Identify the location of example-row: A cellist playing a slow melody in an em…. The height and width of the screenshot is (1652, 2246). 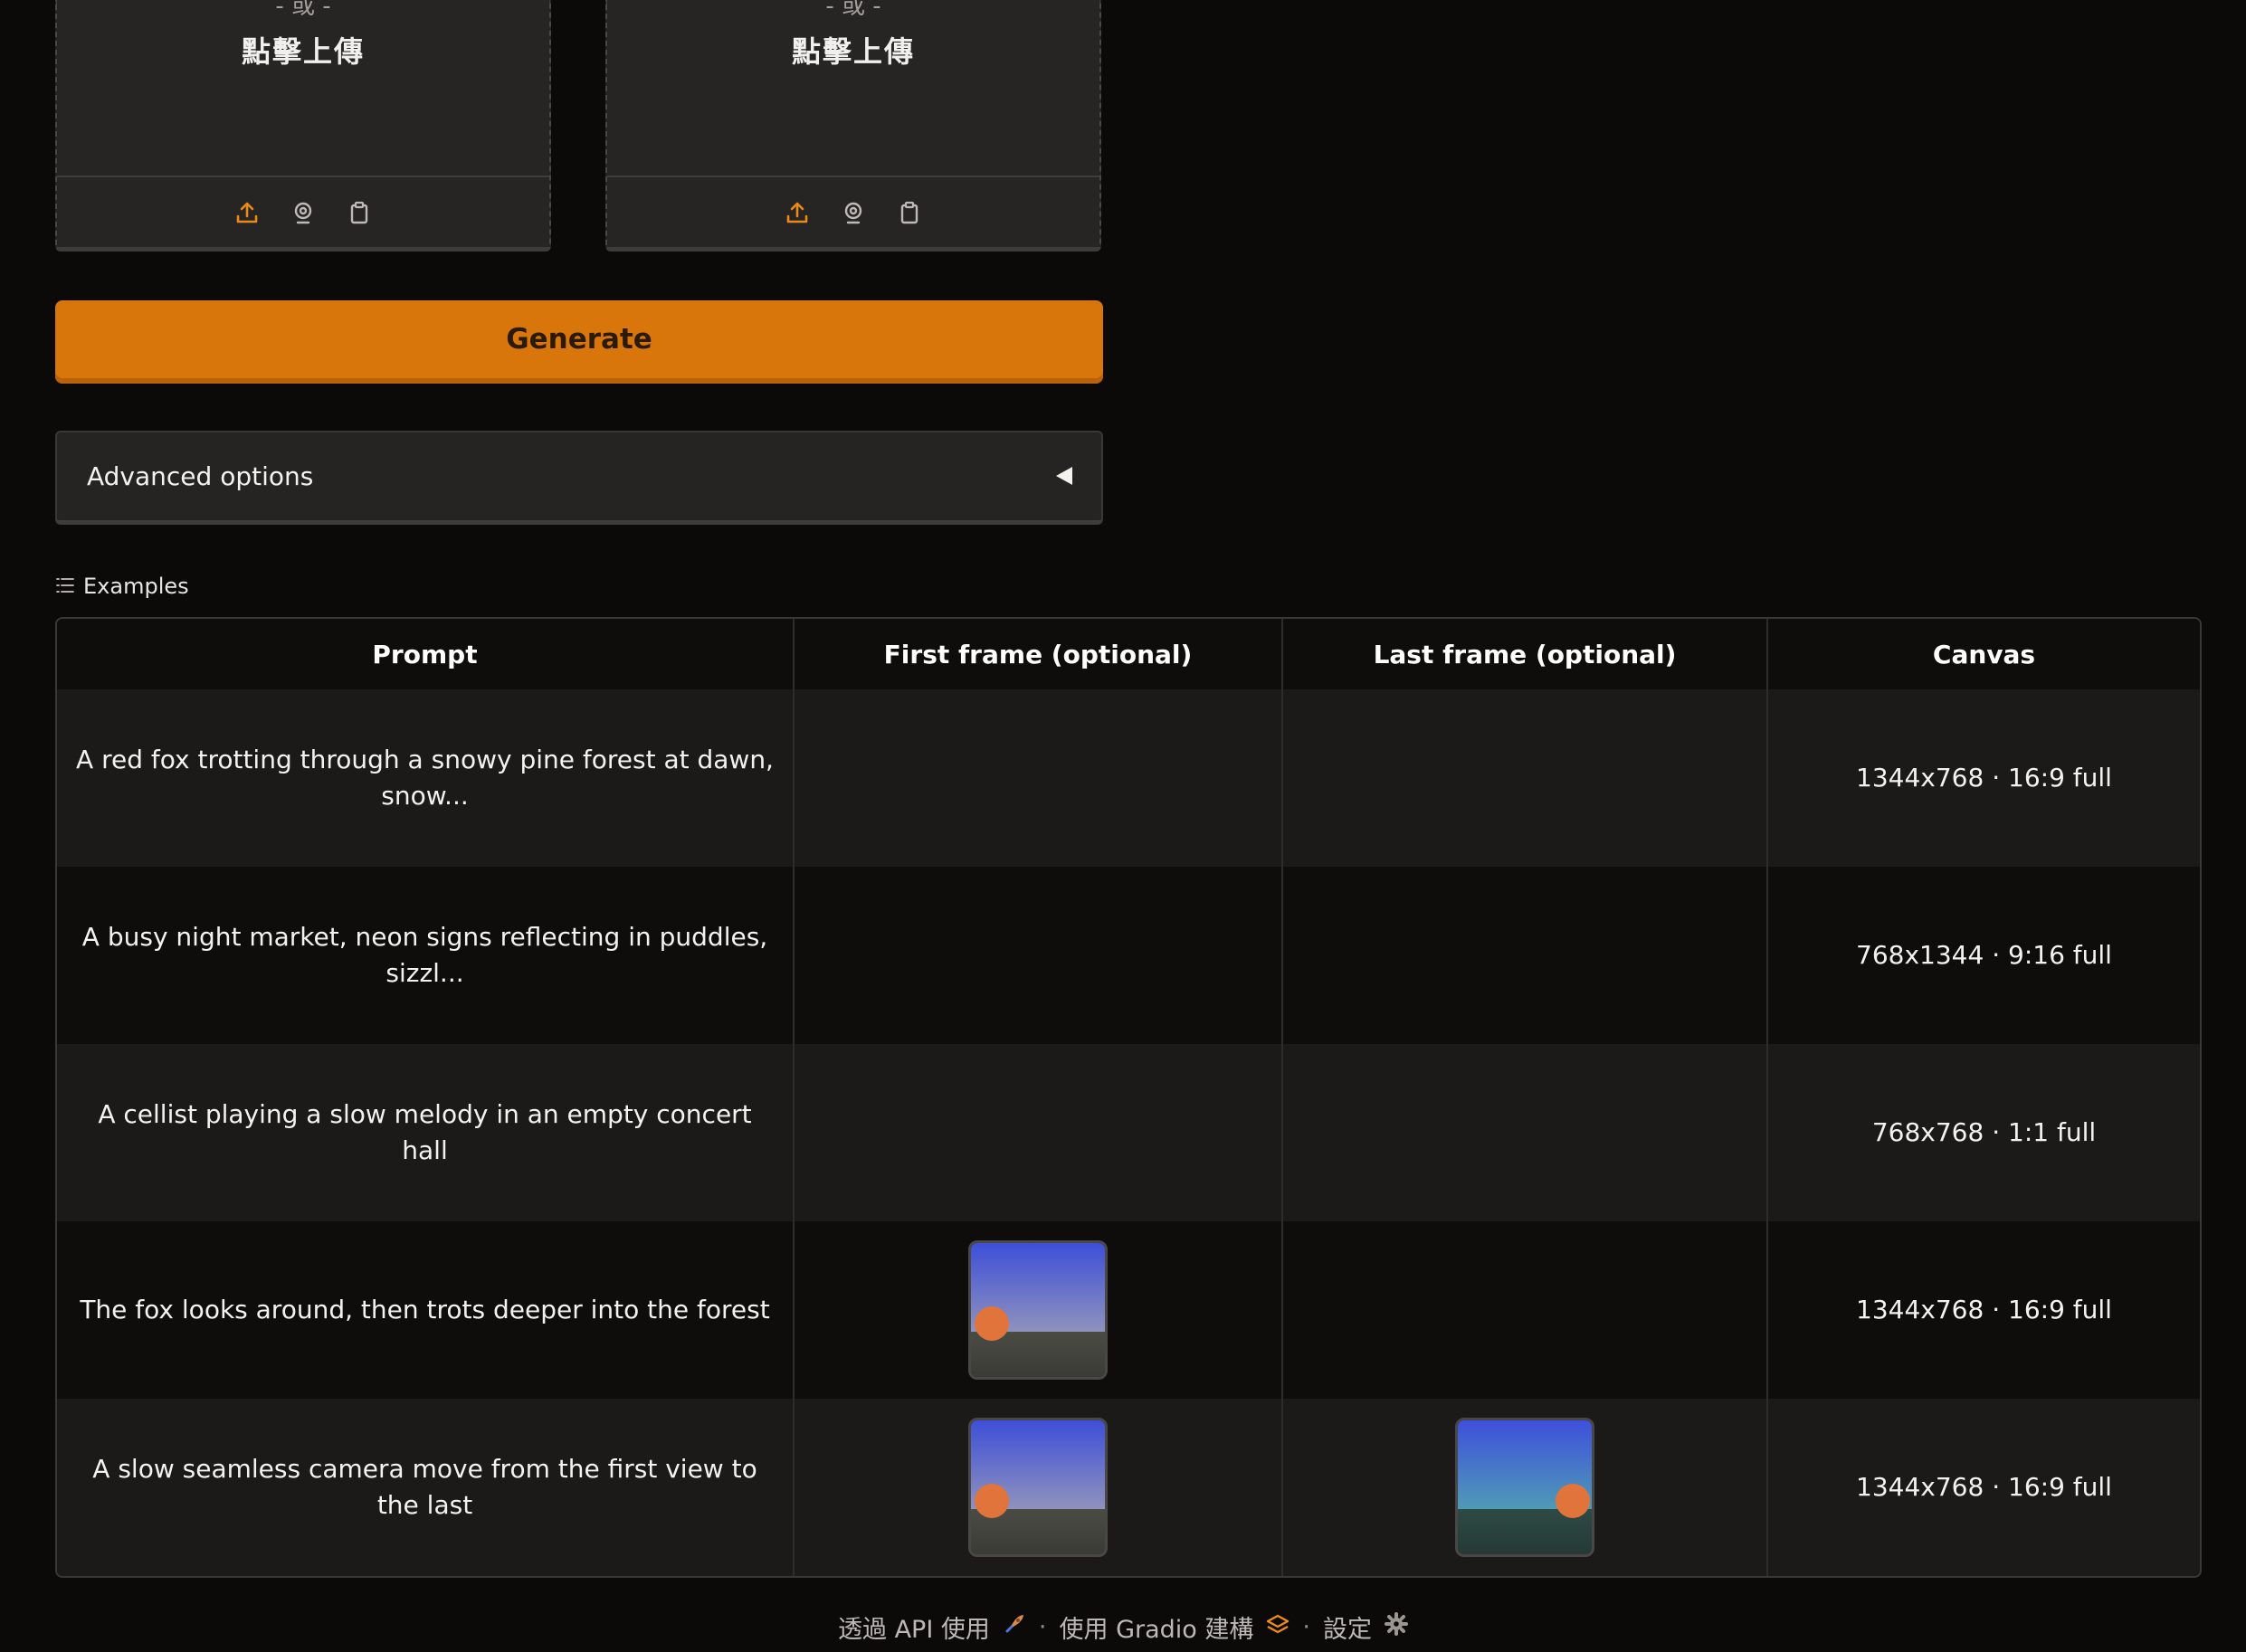
(1129, 1132).